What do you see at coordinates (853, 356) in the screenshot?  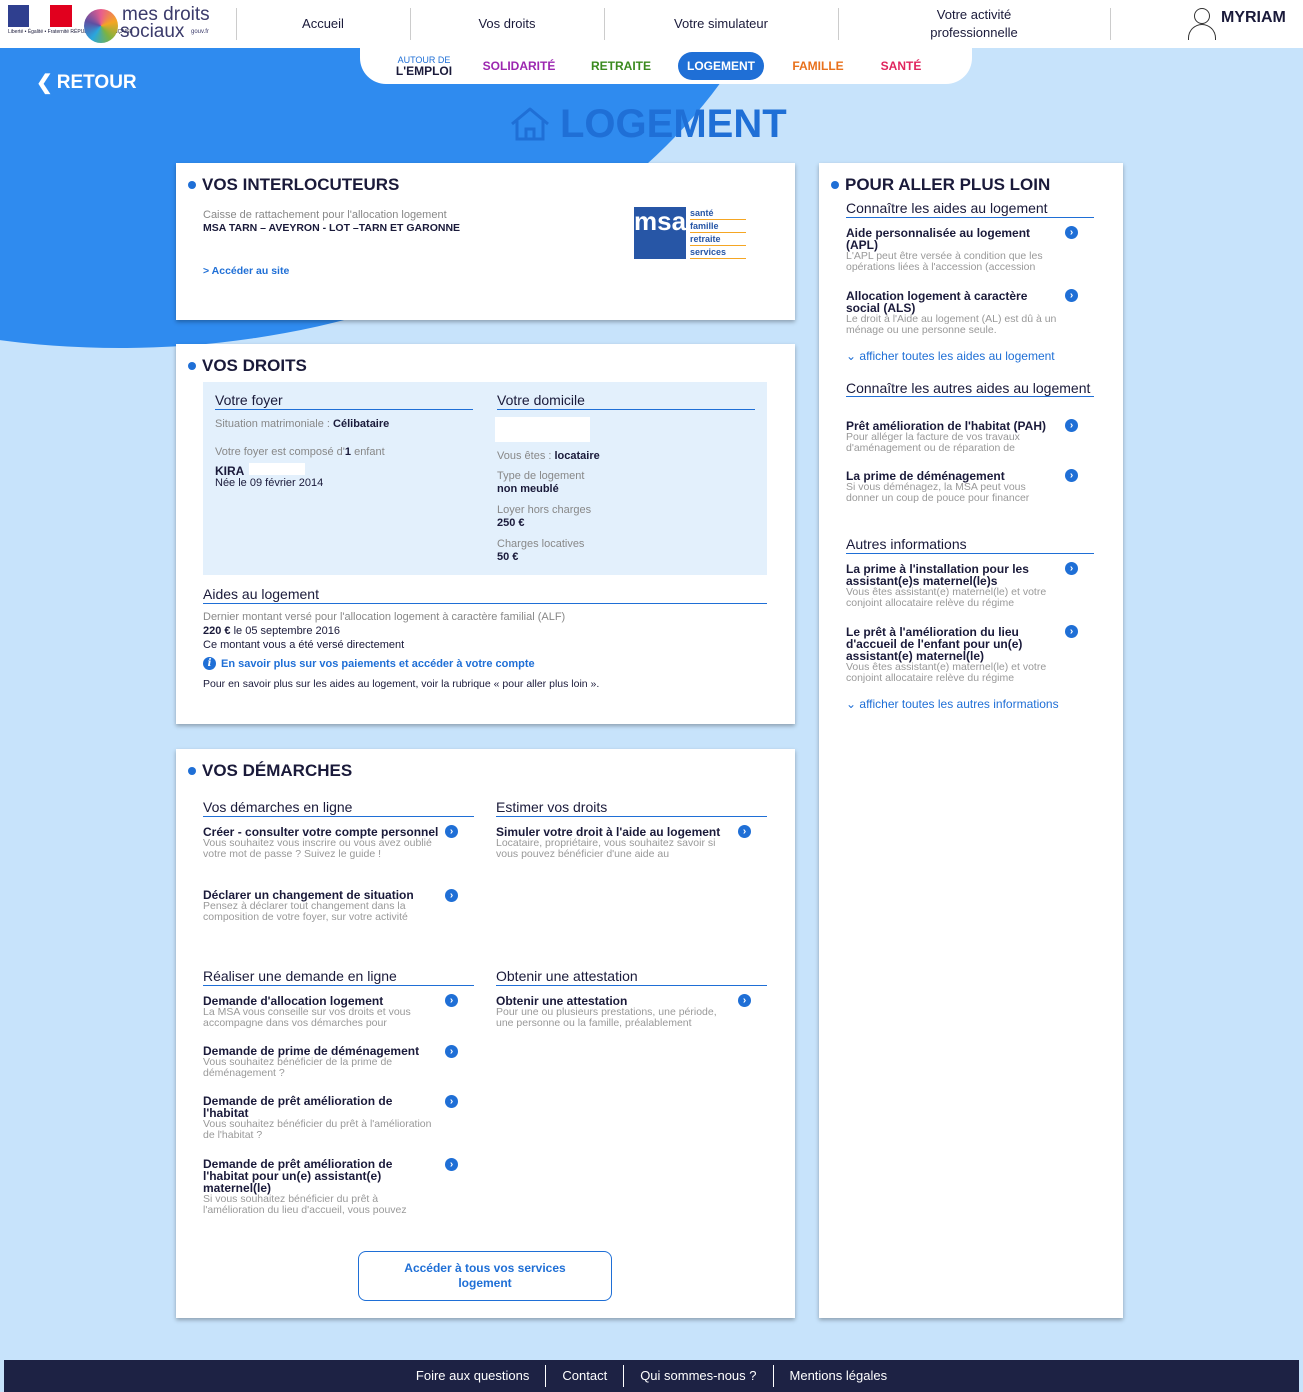 I see `chevron-down-icon: ⌄` at bounding box center [853, 356].